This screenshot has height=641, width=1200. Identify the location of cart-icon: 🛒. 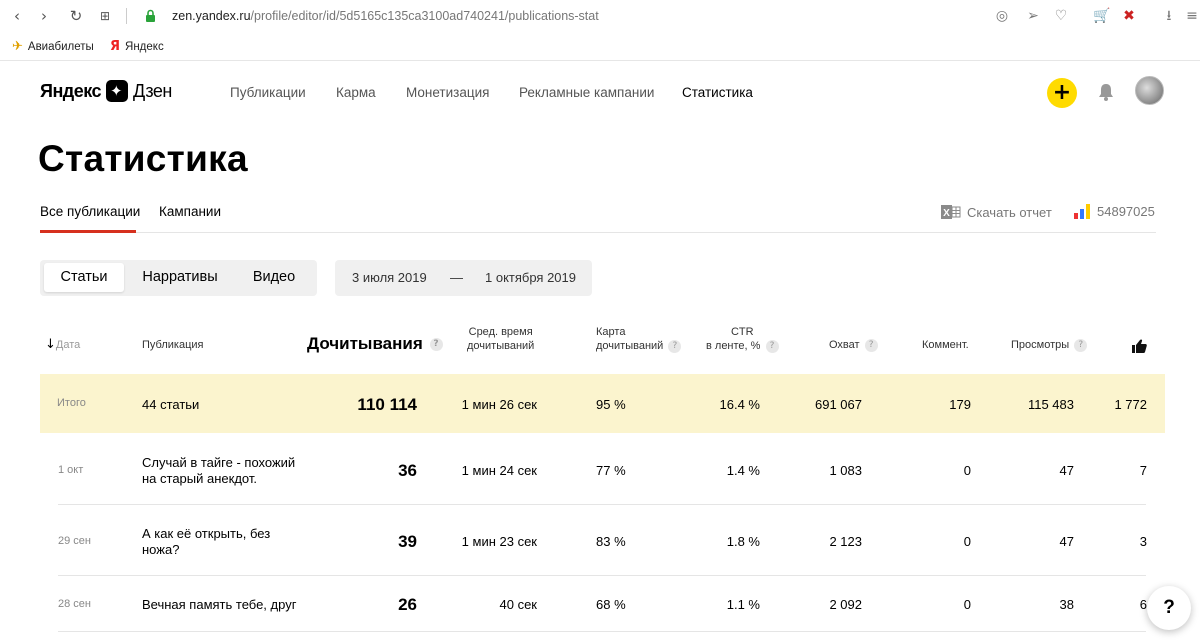
(1102, 16).